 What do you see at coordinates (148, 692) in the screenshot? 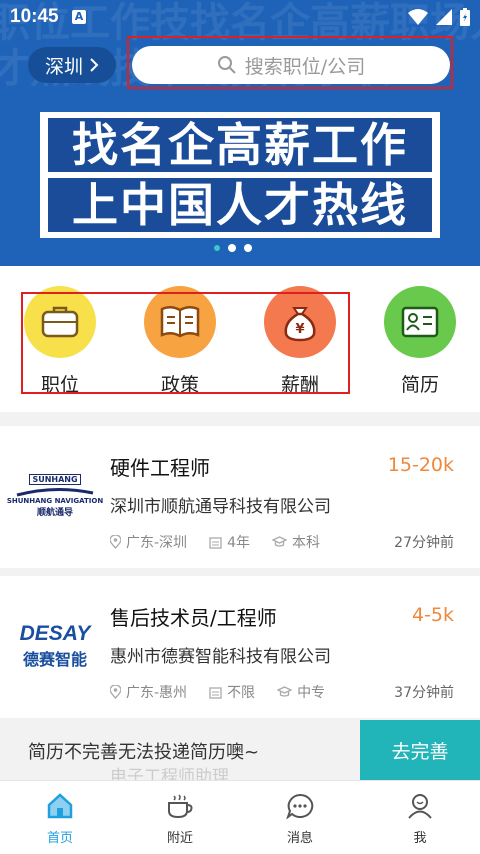
I see `job-location: 广东-惠州` at bounding box center [148, 692].